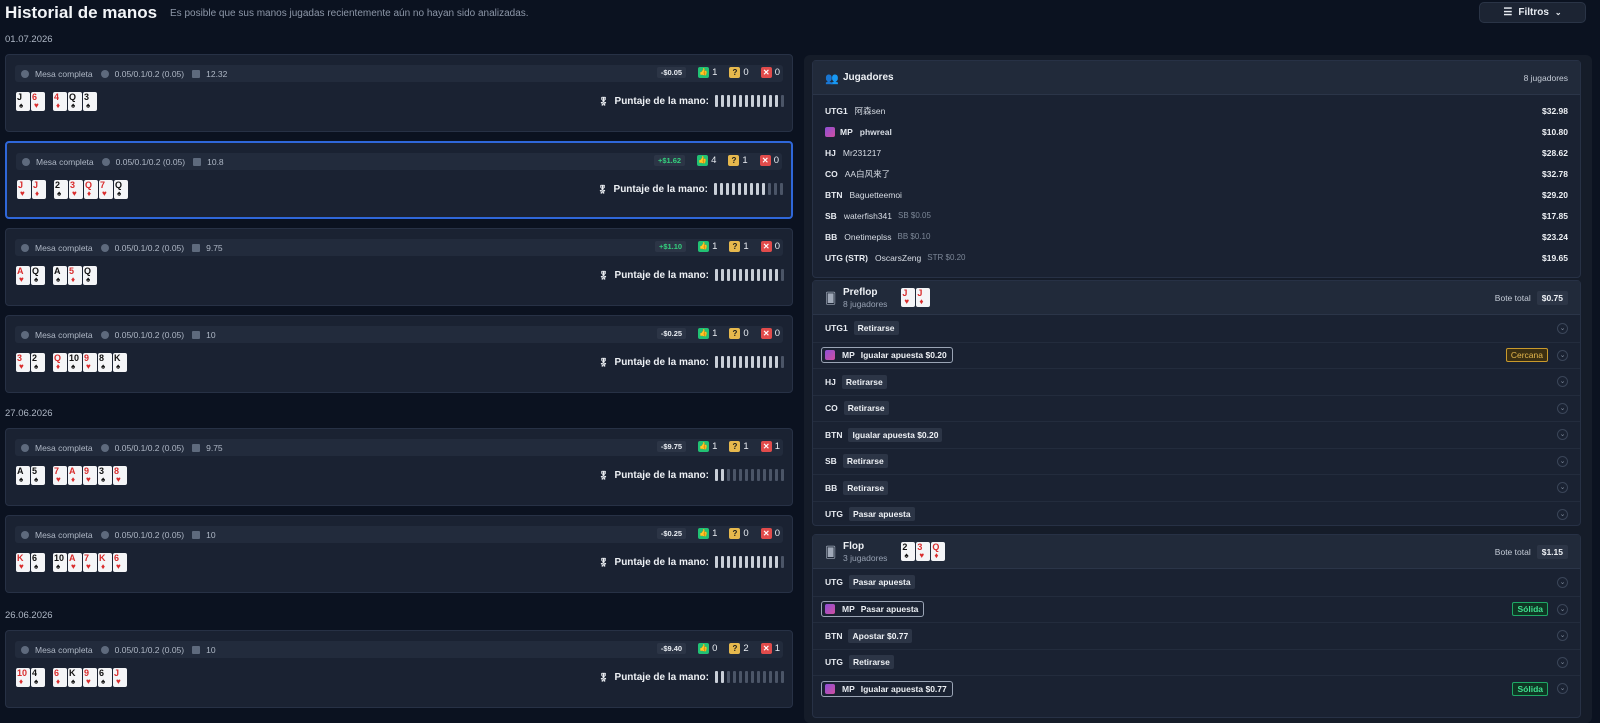 This screenshot has width=1600, height=723. I want to click on playing-card: 10 ♠, so click(60, 562).